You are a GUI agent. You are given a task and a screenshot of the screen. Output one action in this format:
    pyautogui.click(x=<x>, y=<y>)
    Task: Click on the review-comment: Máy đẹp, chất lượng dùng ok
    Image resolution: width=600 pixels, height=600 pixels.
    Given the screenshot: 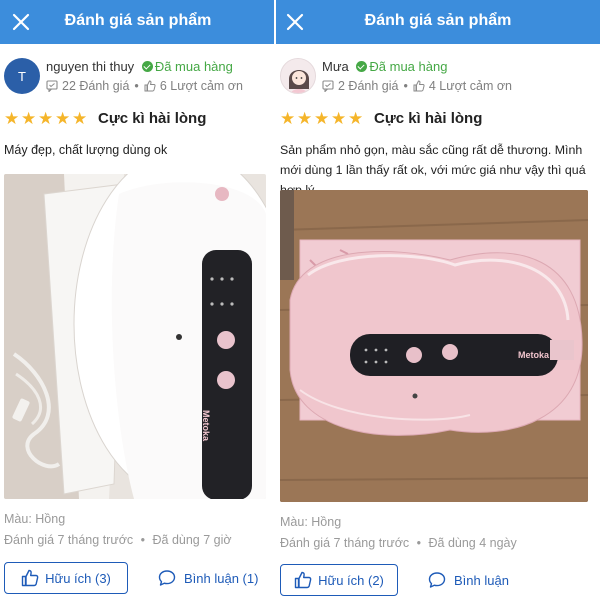 What is the action you would take?
    pyautogui.click(x=86, y=150)
    